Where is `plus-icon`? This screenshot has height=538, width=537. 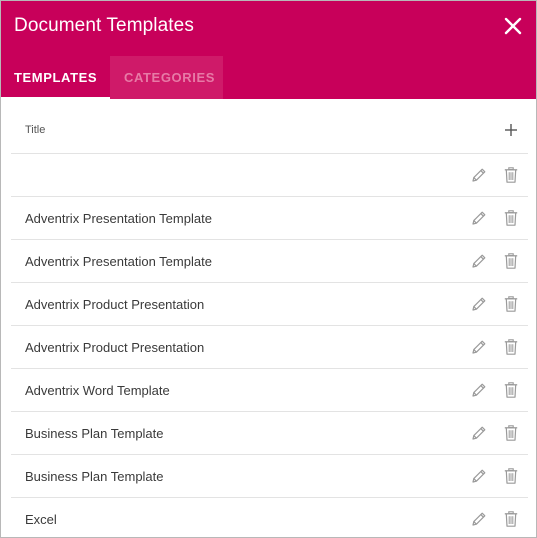 plus-icon is located at coordinates (511, 130).